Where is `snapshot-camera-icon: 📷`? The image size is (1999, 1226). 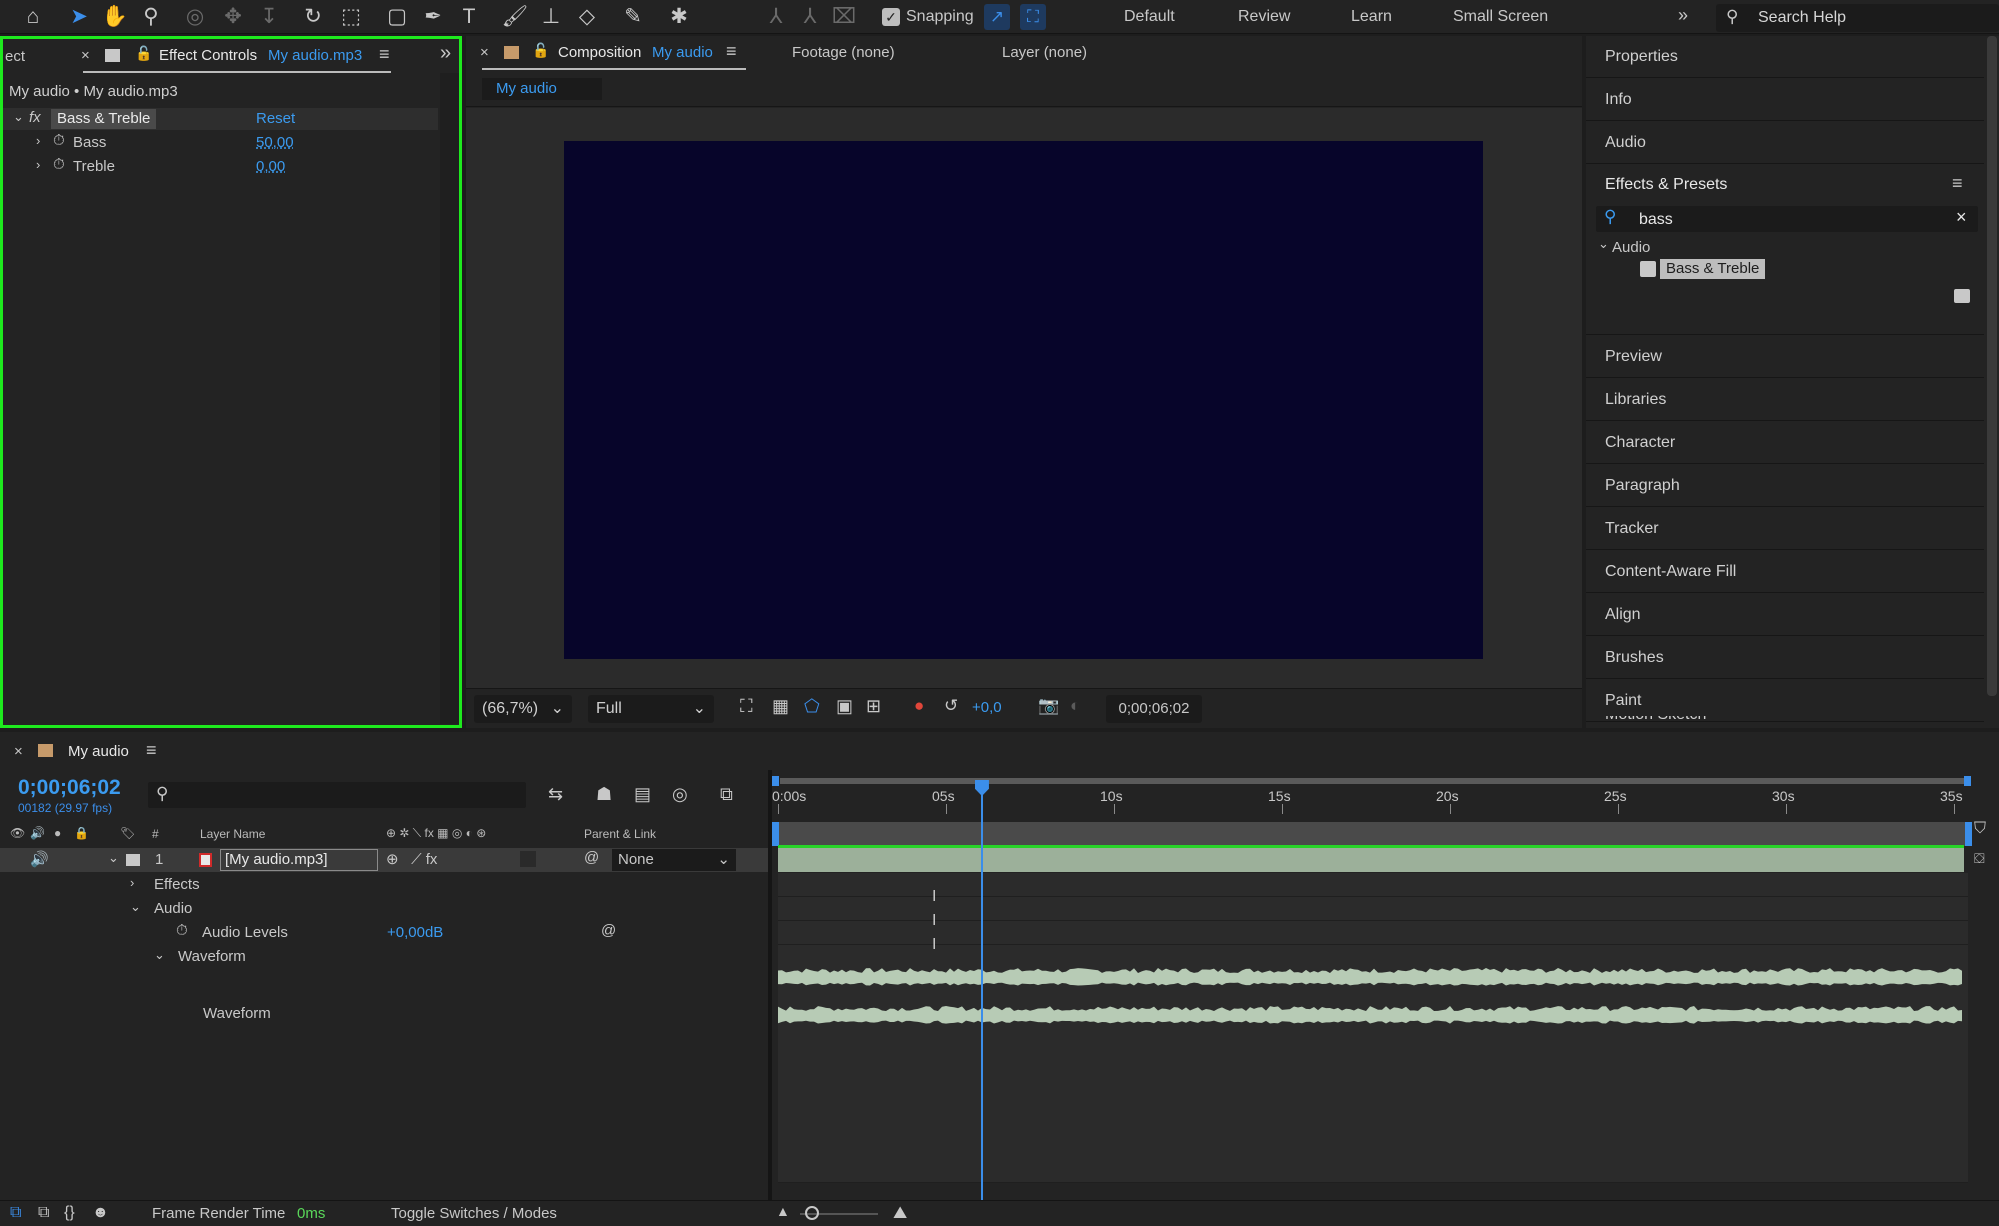 snapshot-camera-icon: 📷 is located at coordinates (1048, 706).